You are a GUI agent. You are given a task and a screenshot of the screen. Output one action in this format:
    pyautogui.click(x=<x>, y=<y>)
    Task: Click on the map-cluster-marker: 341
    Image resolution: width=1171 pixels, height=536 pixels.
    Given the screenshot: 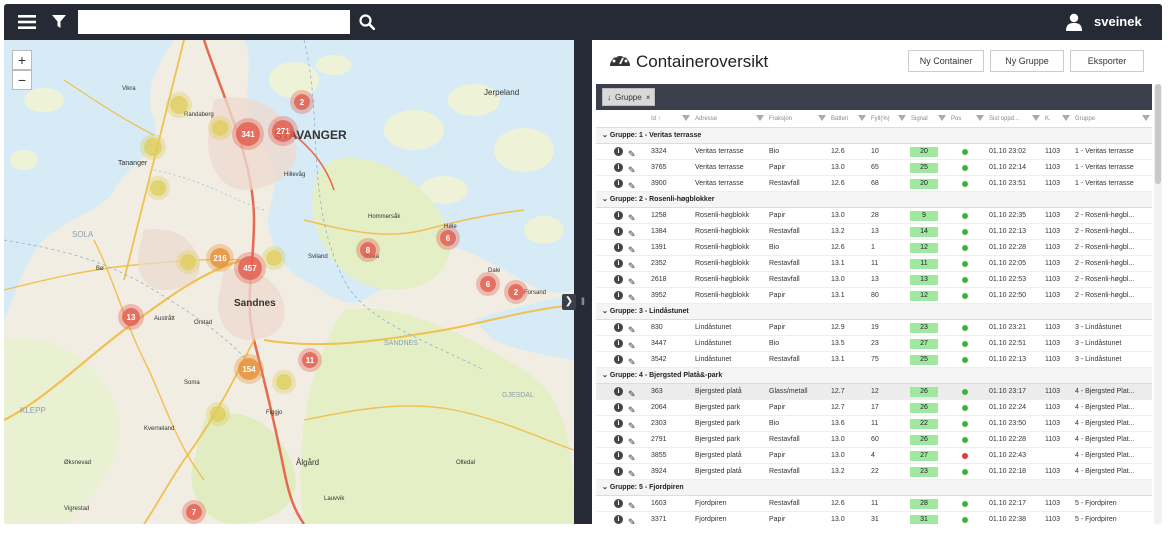 What is the action you would take?
    pyautogui.click(x=248, y=134)
    